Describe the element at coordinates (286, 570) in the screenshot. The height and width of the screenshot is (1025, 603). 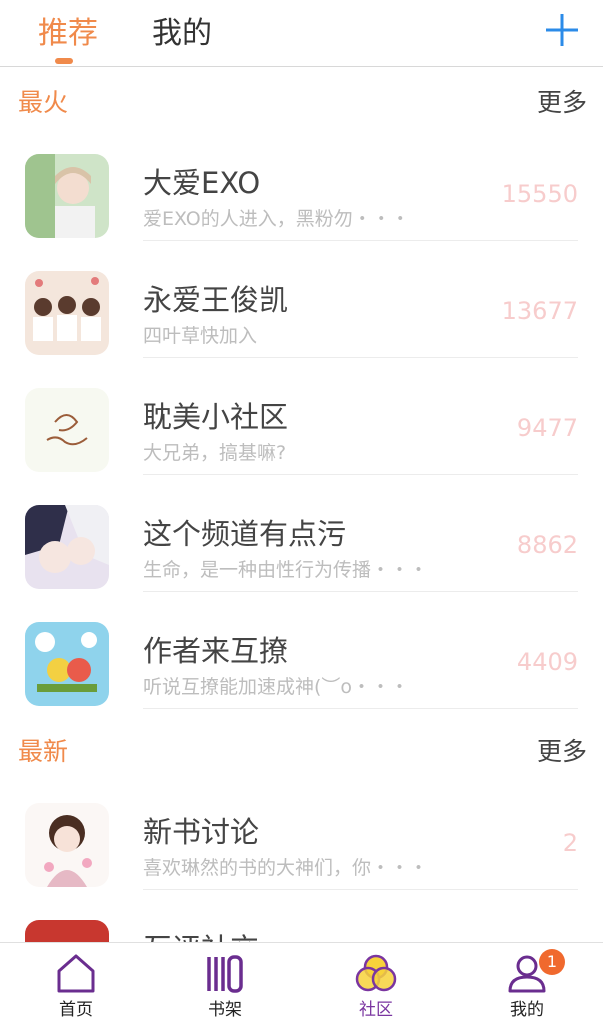
I see `community-desc: 生命，是一种由性行为传播・・・` at that location.